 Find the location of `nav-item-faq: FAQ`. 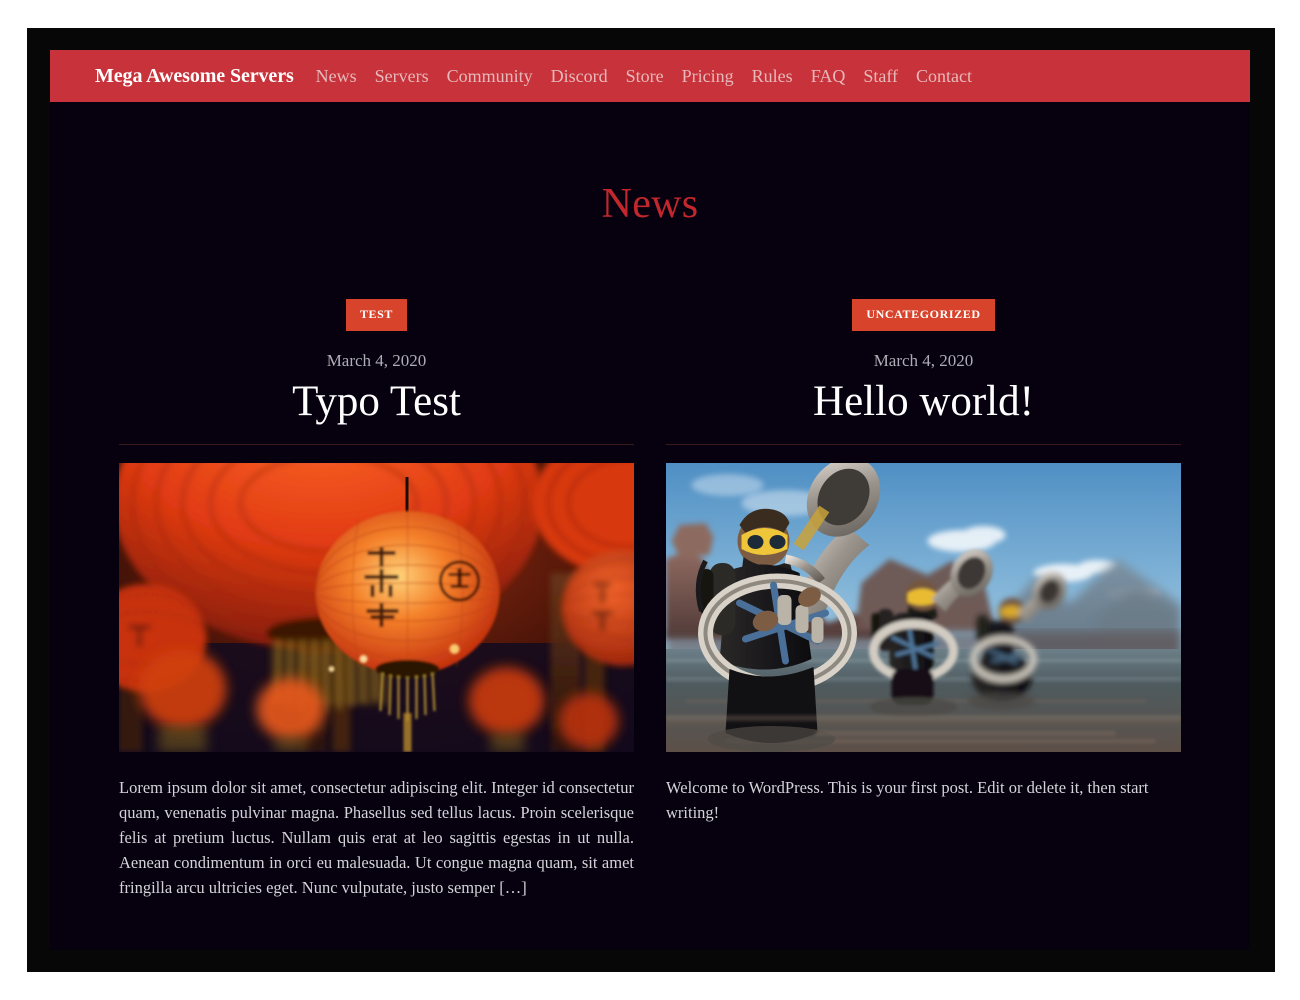

nav-item-faq: FAQ is located at coordinates (828, 76).